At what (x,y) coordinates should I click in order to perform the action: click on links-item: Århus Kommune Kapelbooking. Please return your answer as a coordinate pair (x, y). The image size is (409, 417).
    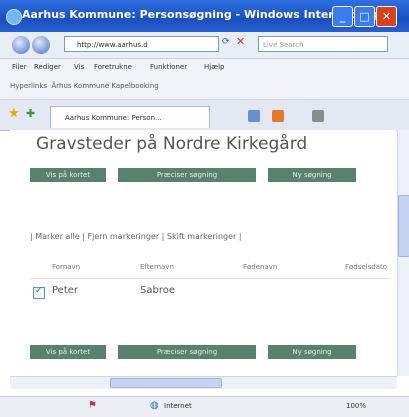
    Looking at the image, I should click on (105, 86).